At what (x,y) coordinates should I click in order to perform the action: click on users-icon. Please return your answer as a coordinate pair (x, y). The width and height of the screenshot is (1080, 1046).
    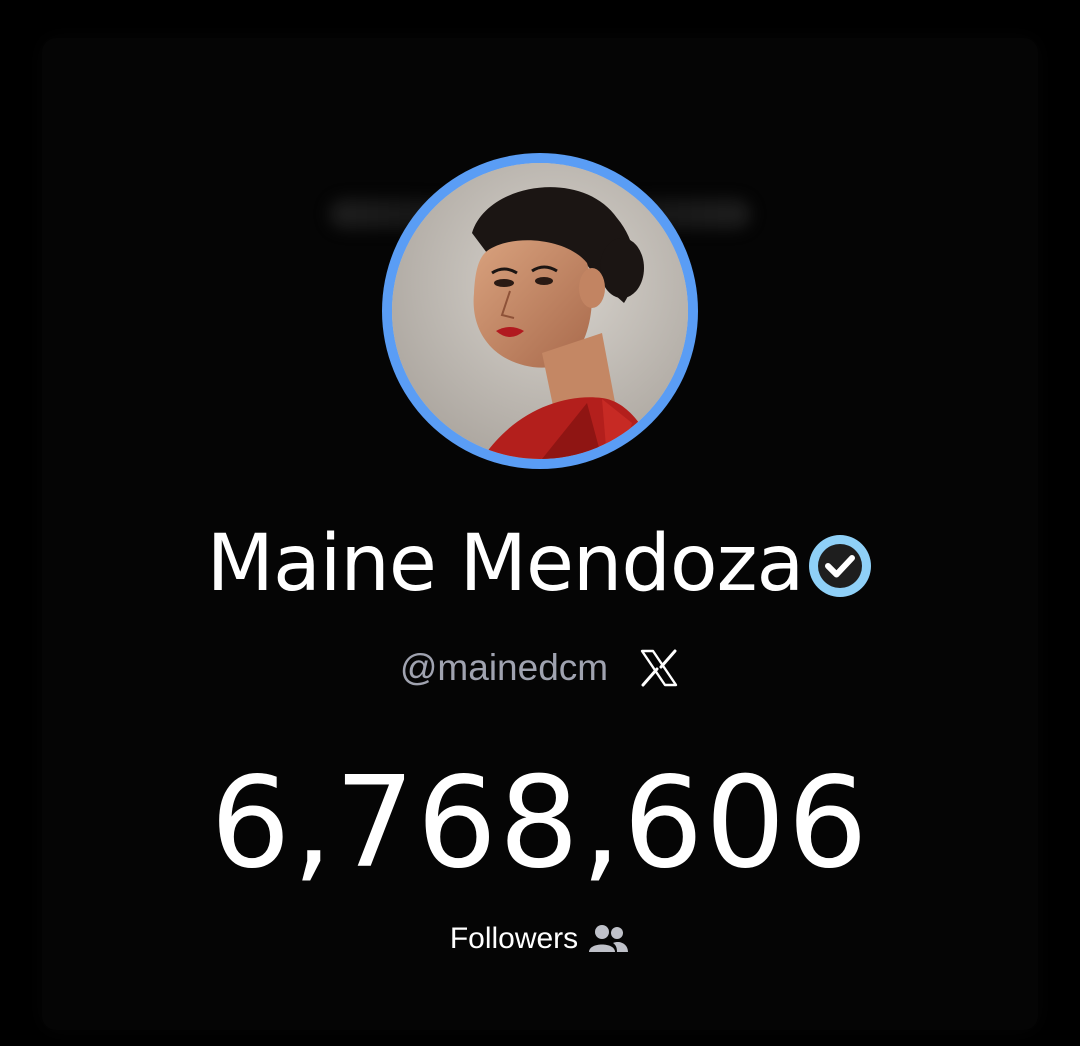
    Looking at the image, I should click on (608, 939).